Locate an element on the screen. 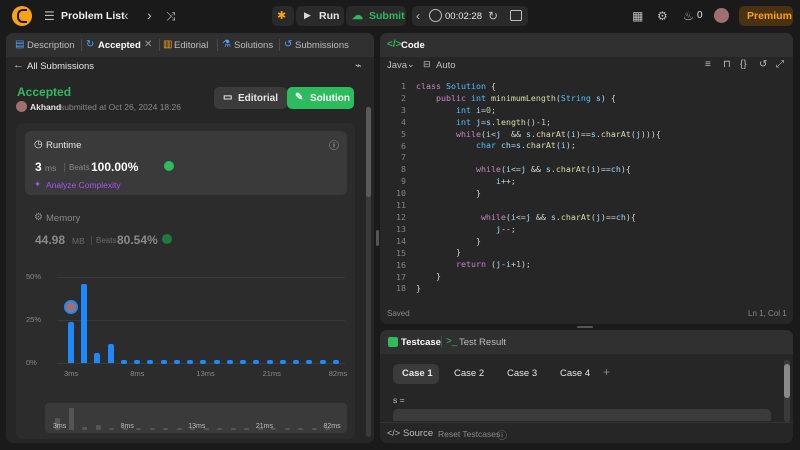 The image size is (800, 450). code-line: i++; is located at coordinates (601, 182).